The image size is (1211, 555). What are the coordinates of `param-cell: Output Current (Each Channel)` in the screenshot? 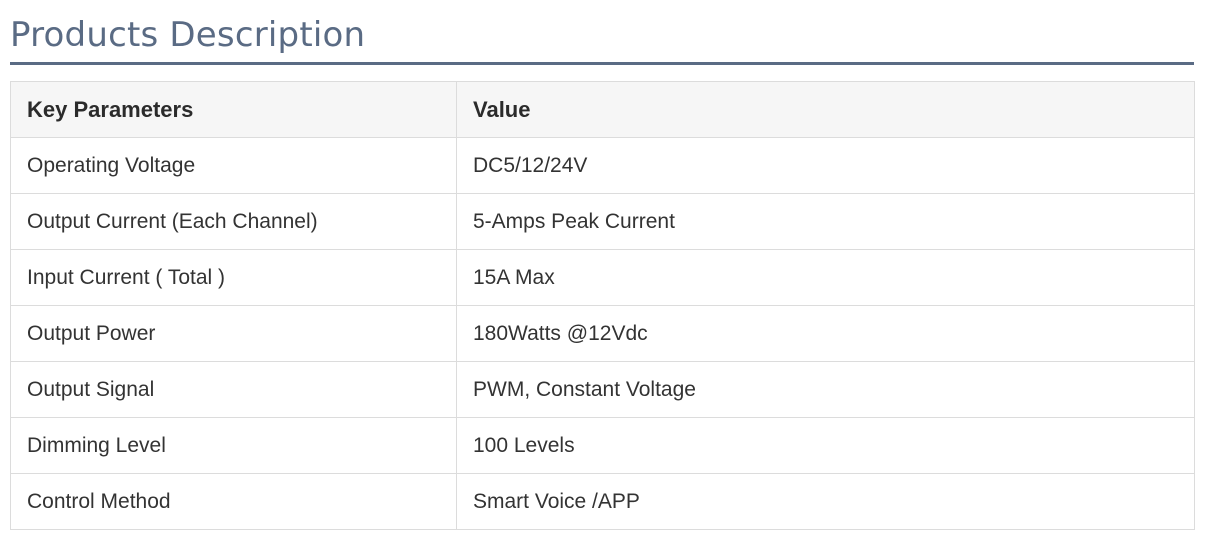 It's located at (233, 221).